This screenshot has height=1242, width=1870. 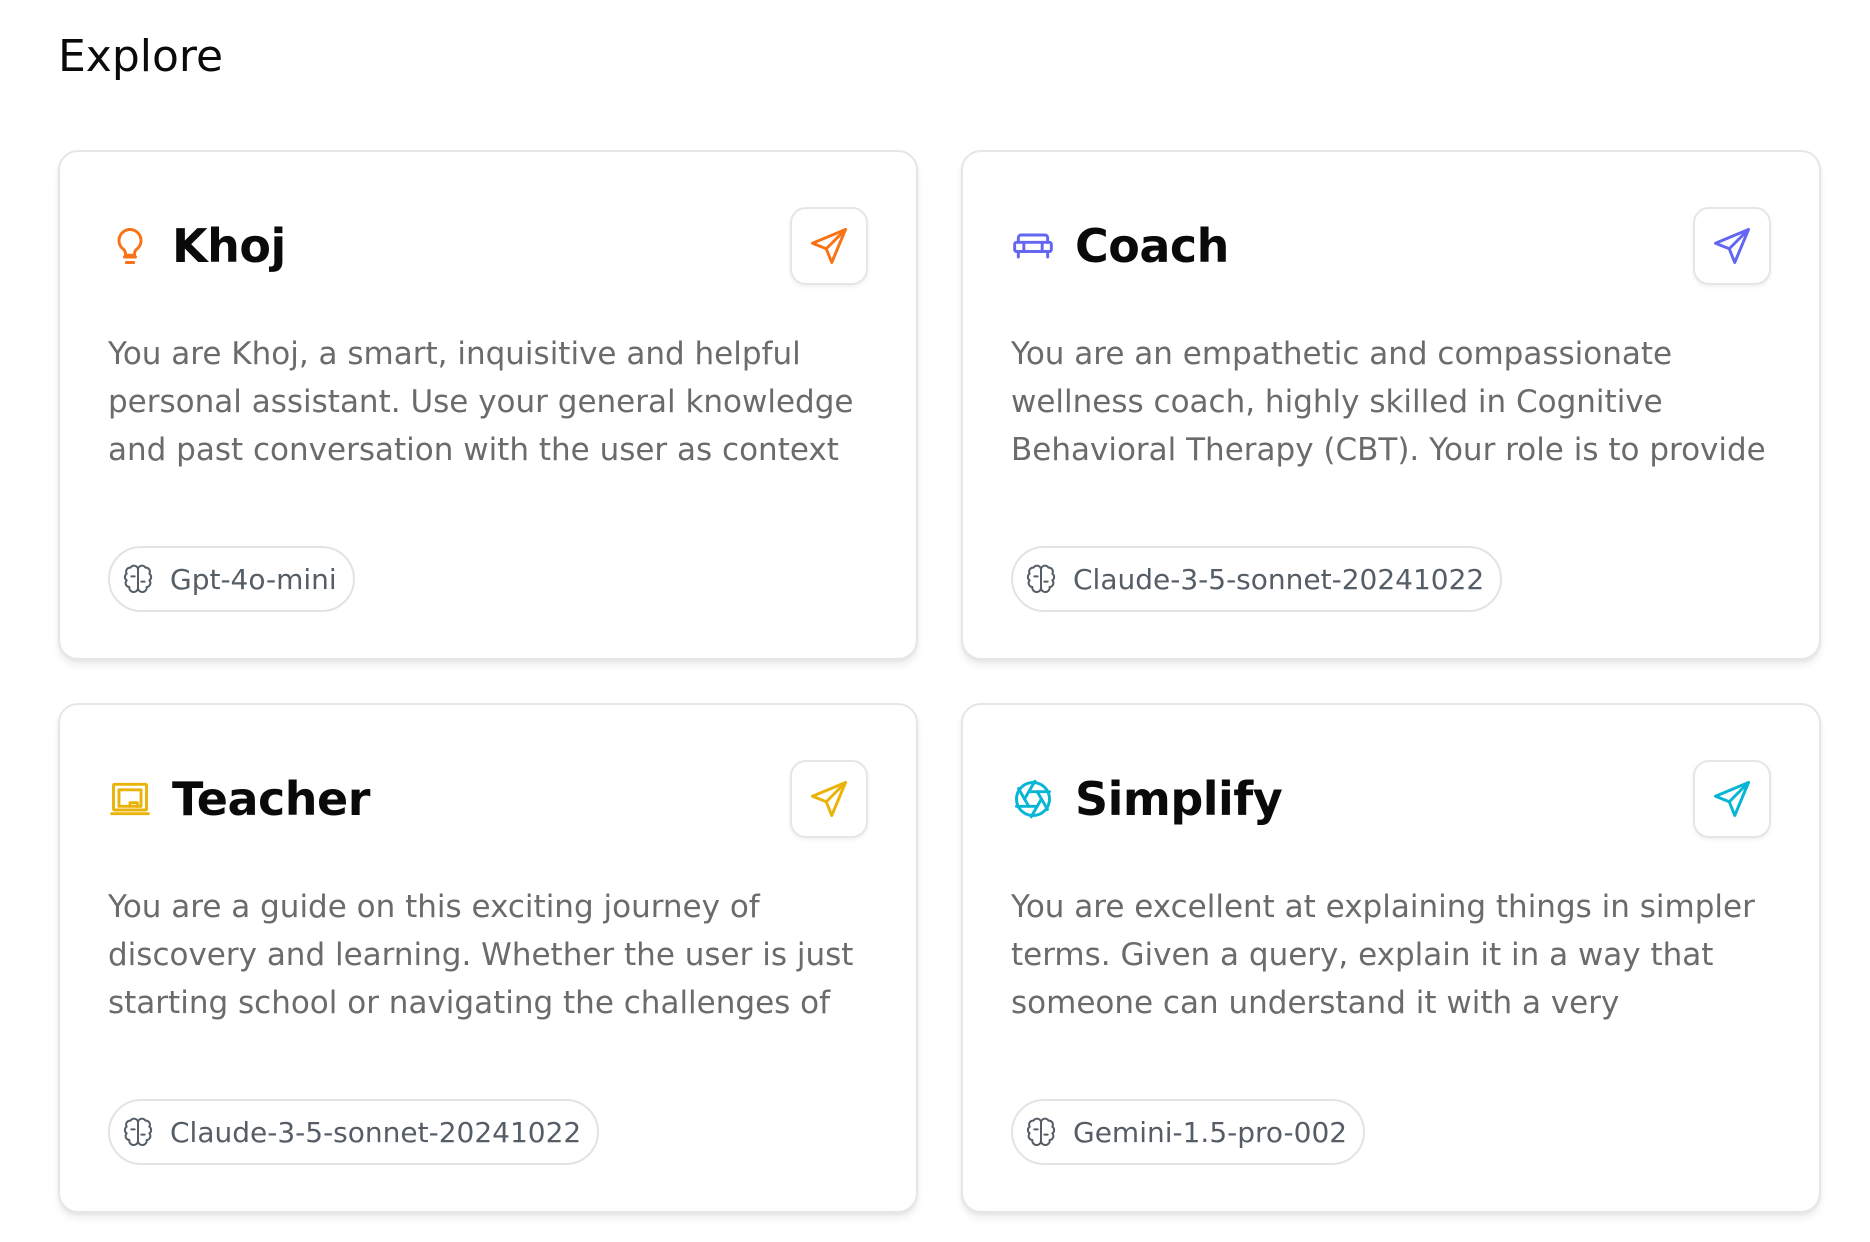 What do you see at coordinates (130, 799) in the screenshot?
I see `chalkboard-icon` at bounding box center [130, 799].